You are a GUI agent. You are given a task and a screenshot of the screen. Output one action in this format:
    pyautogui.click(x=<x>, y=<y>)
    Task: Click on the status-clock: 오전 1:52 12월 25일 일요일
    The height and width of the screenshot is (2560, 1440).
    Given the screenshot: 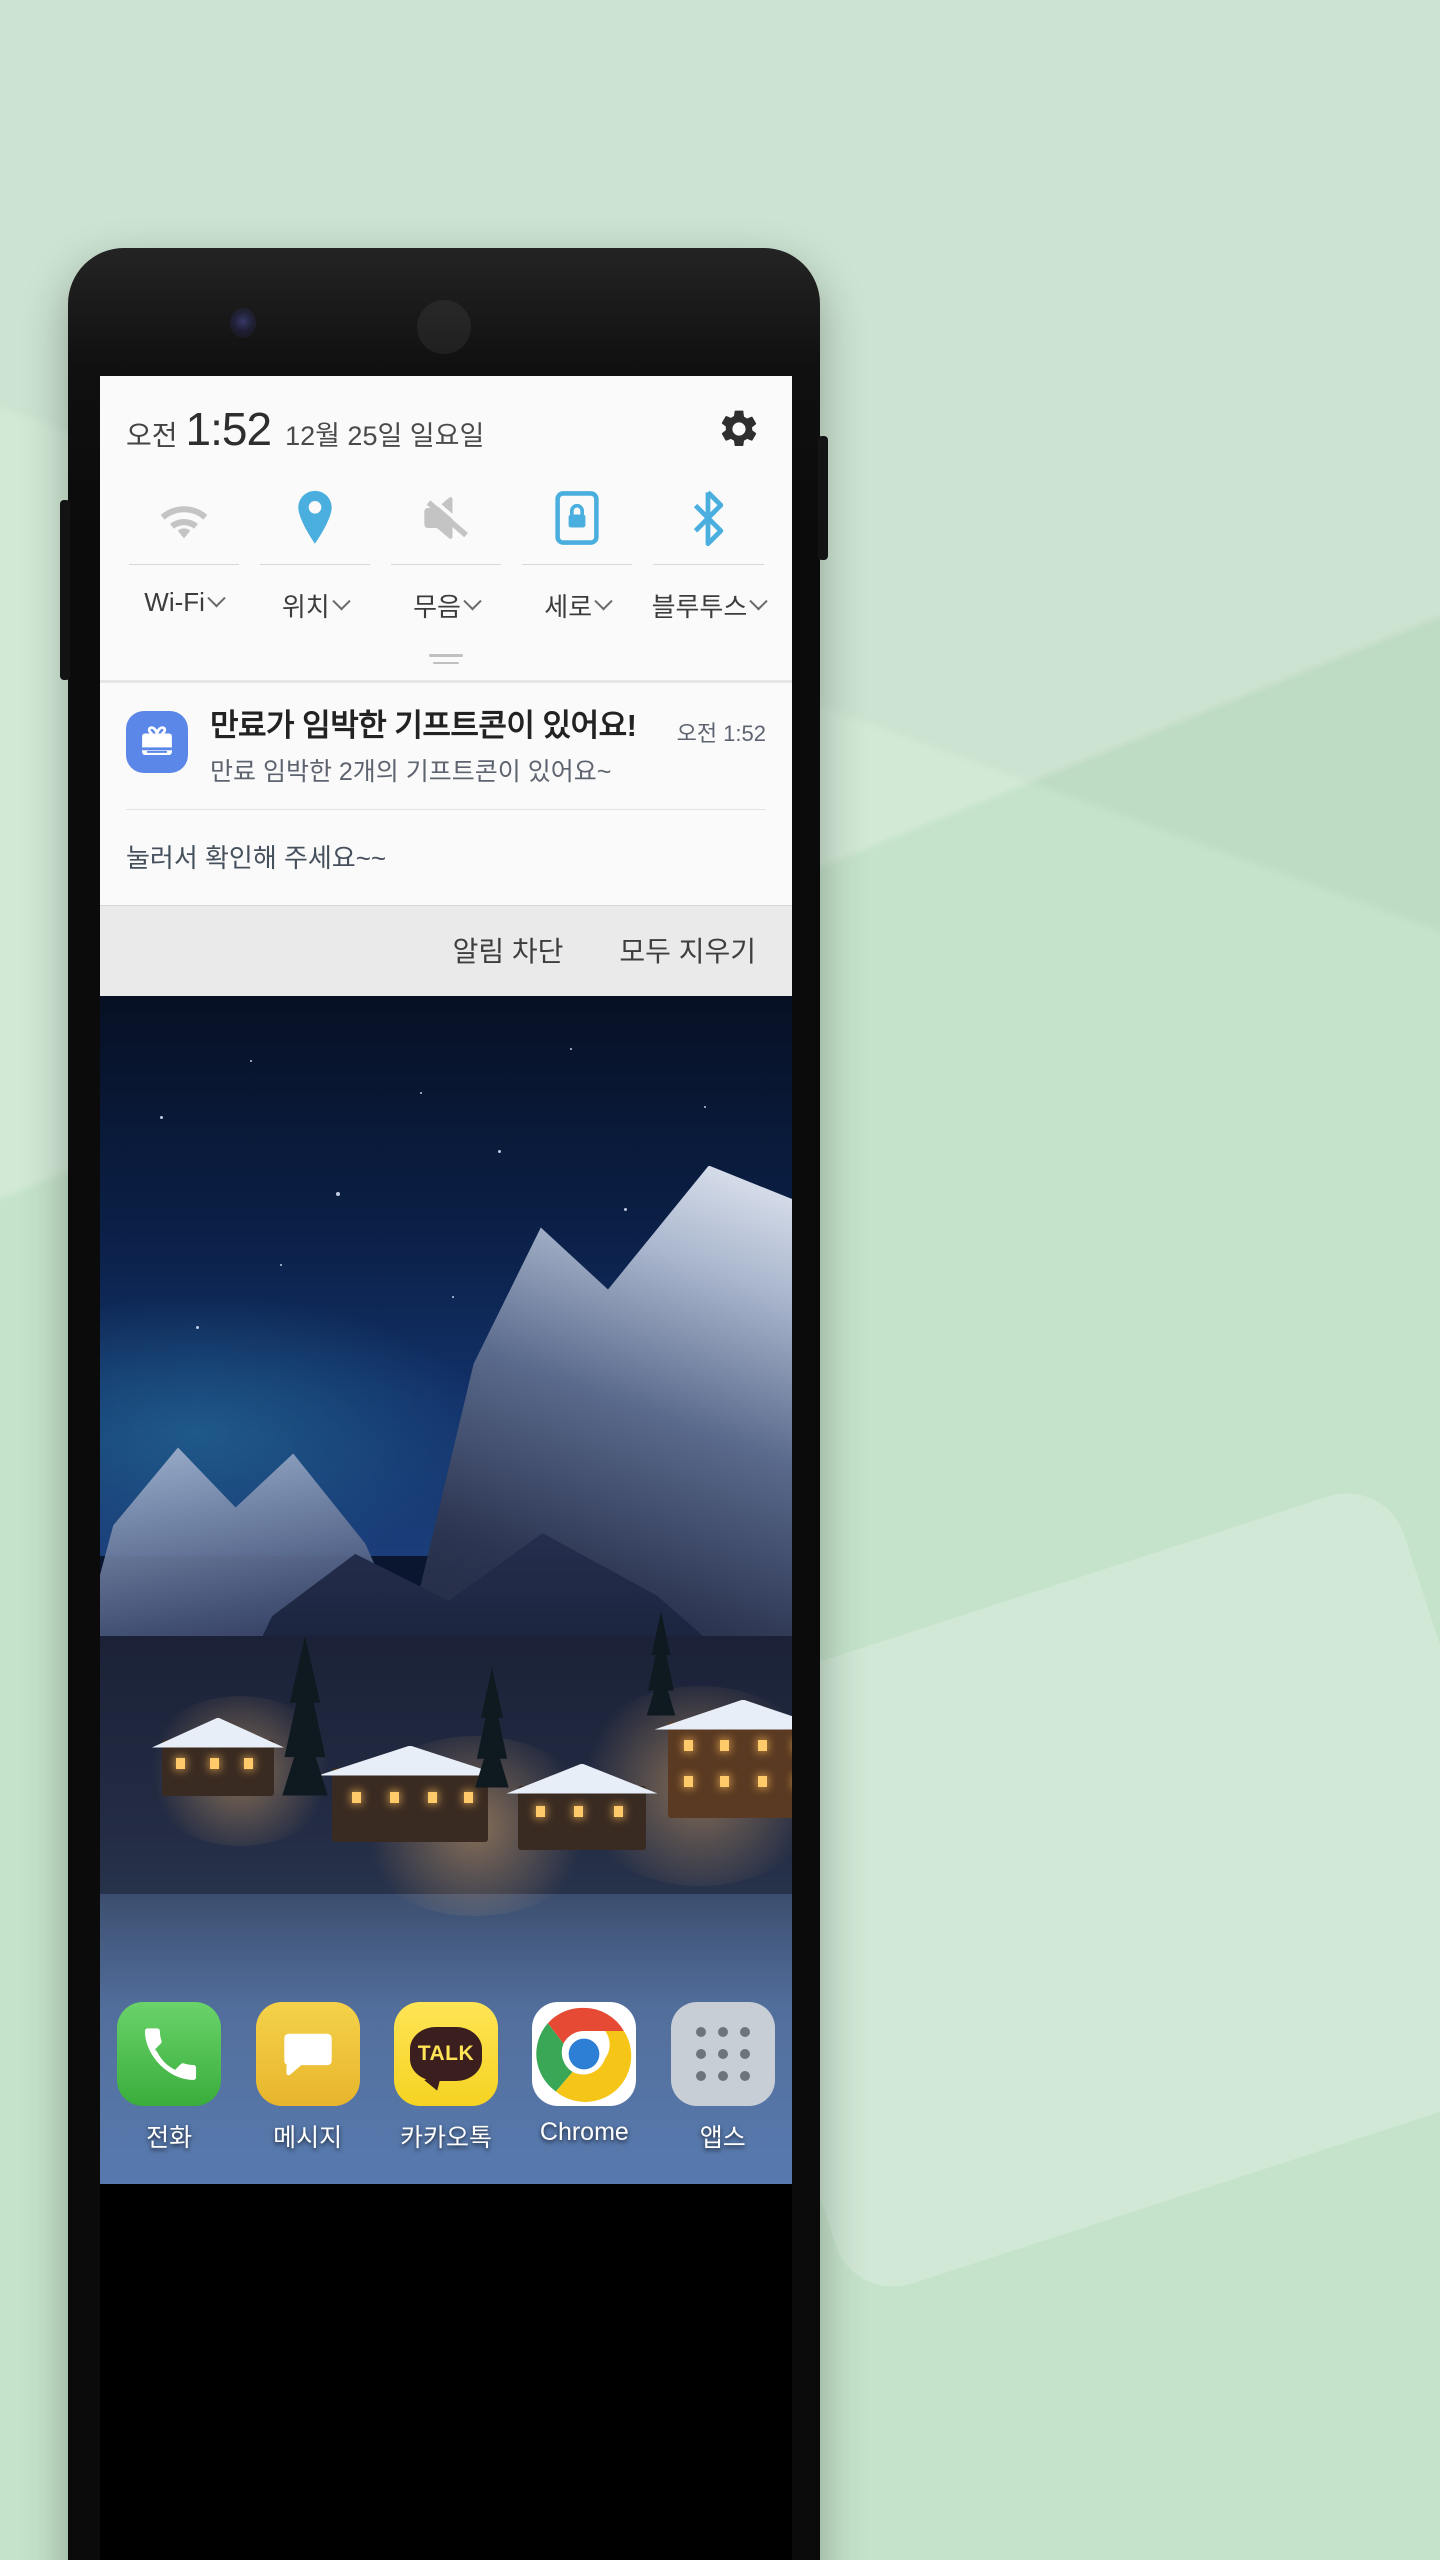 What is the action you would take?
    pyautogui.click(x=419, y=429)
    